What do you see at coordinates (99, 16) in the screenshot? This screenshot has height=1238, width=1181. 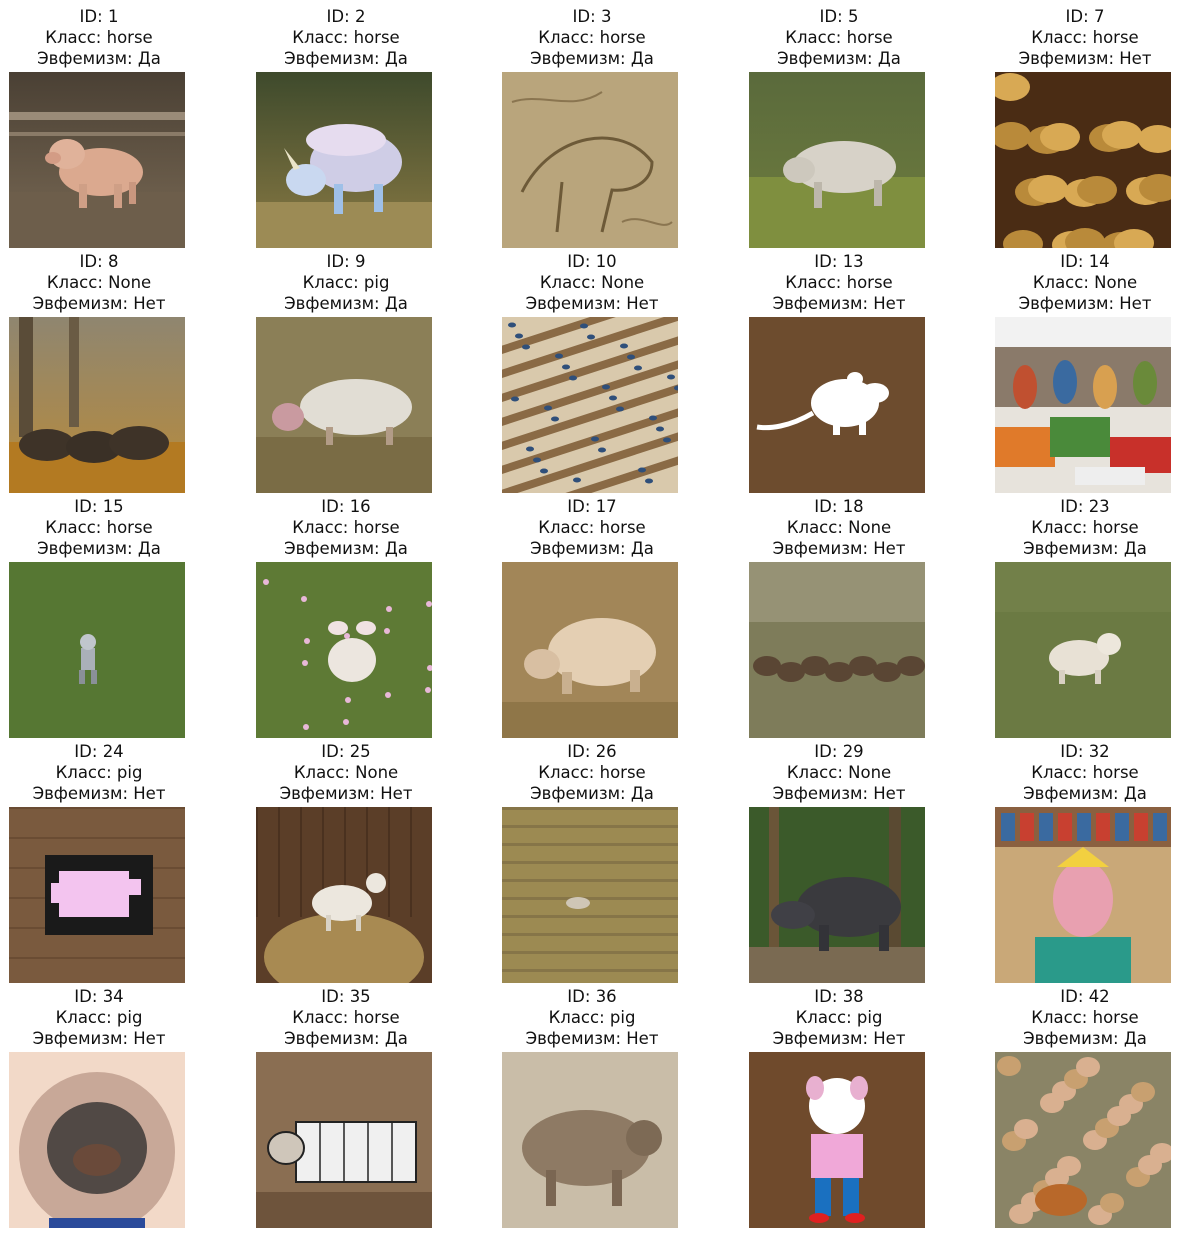 I see `caption-id: ID: 1` at bounding box center [99, 16].